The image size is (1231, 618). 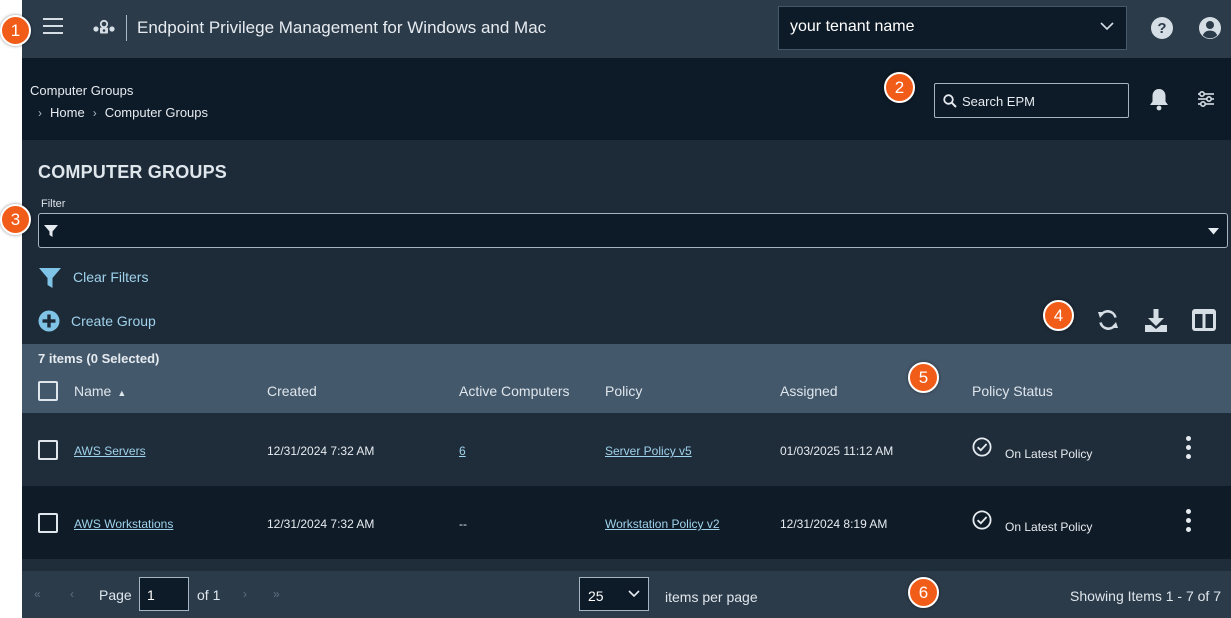 What do you see at coordinates (923, 377) in the screenshot?
I see `callout-badge: 5` at bounding box center [923, 377].